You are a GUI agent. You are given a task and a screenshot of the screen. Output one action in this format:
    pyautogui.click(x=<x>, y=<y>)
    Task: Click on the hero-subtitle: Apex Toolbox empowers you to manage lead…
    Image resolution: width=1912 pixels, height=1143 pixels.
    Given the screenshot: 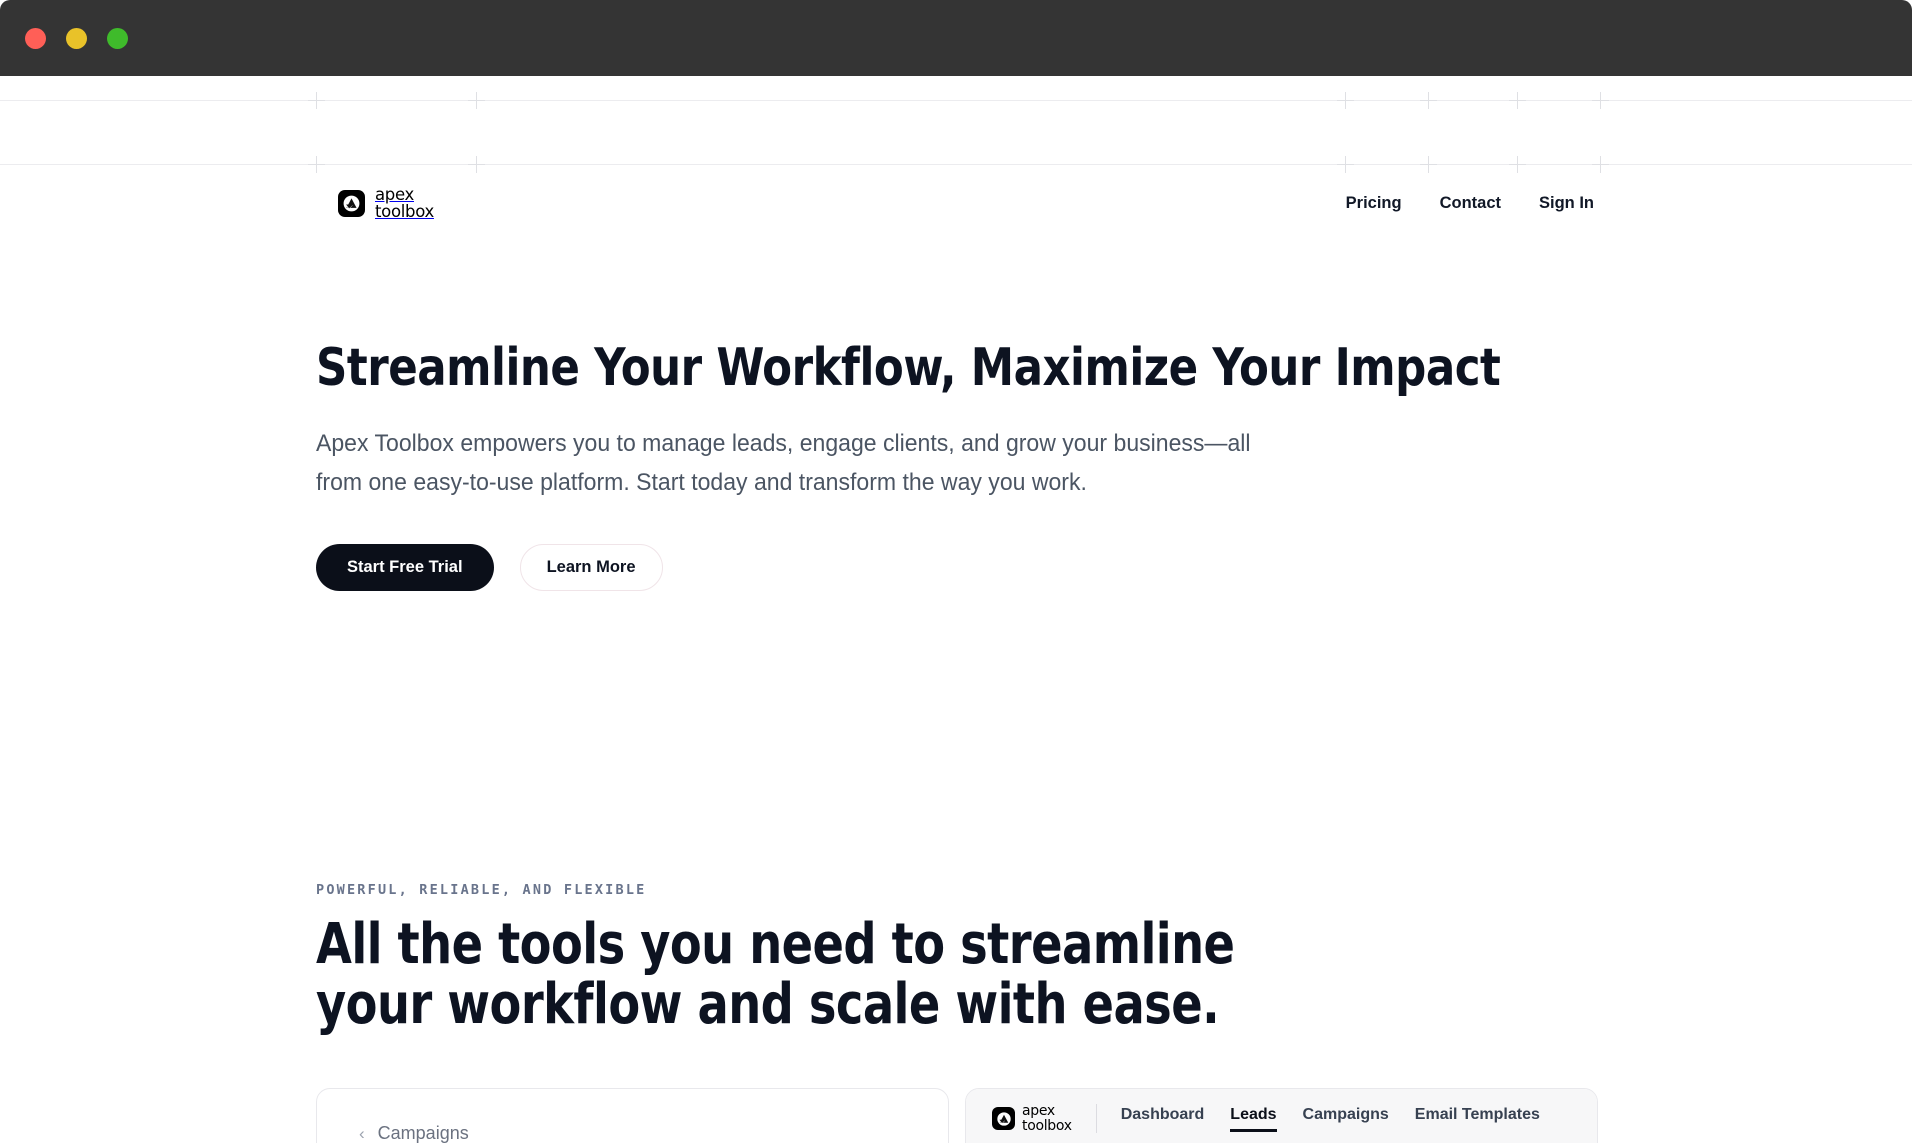 What is the action you would take?
    pyautogui.click(x=783, y=463)
    